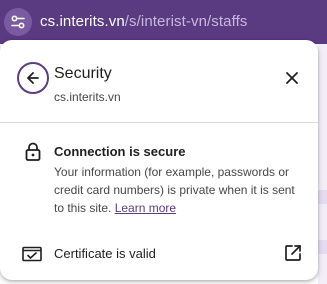  Describe the element at coordinates (87, 97) in the screenshot. I see `popup-subtitle: cs.interits.vn` at that location.